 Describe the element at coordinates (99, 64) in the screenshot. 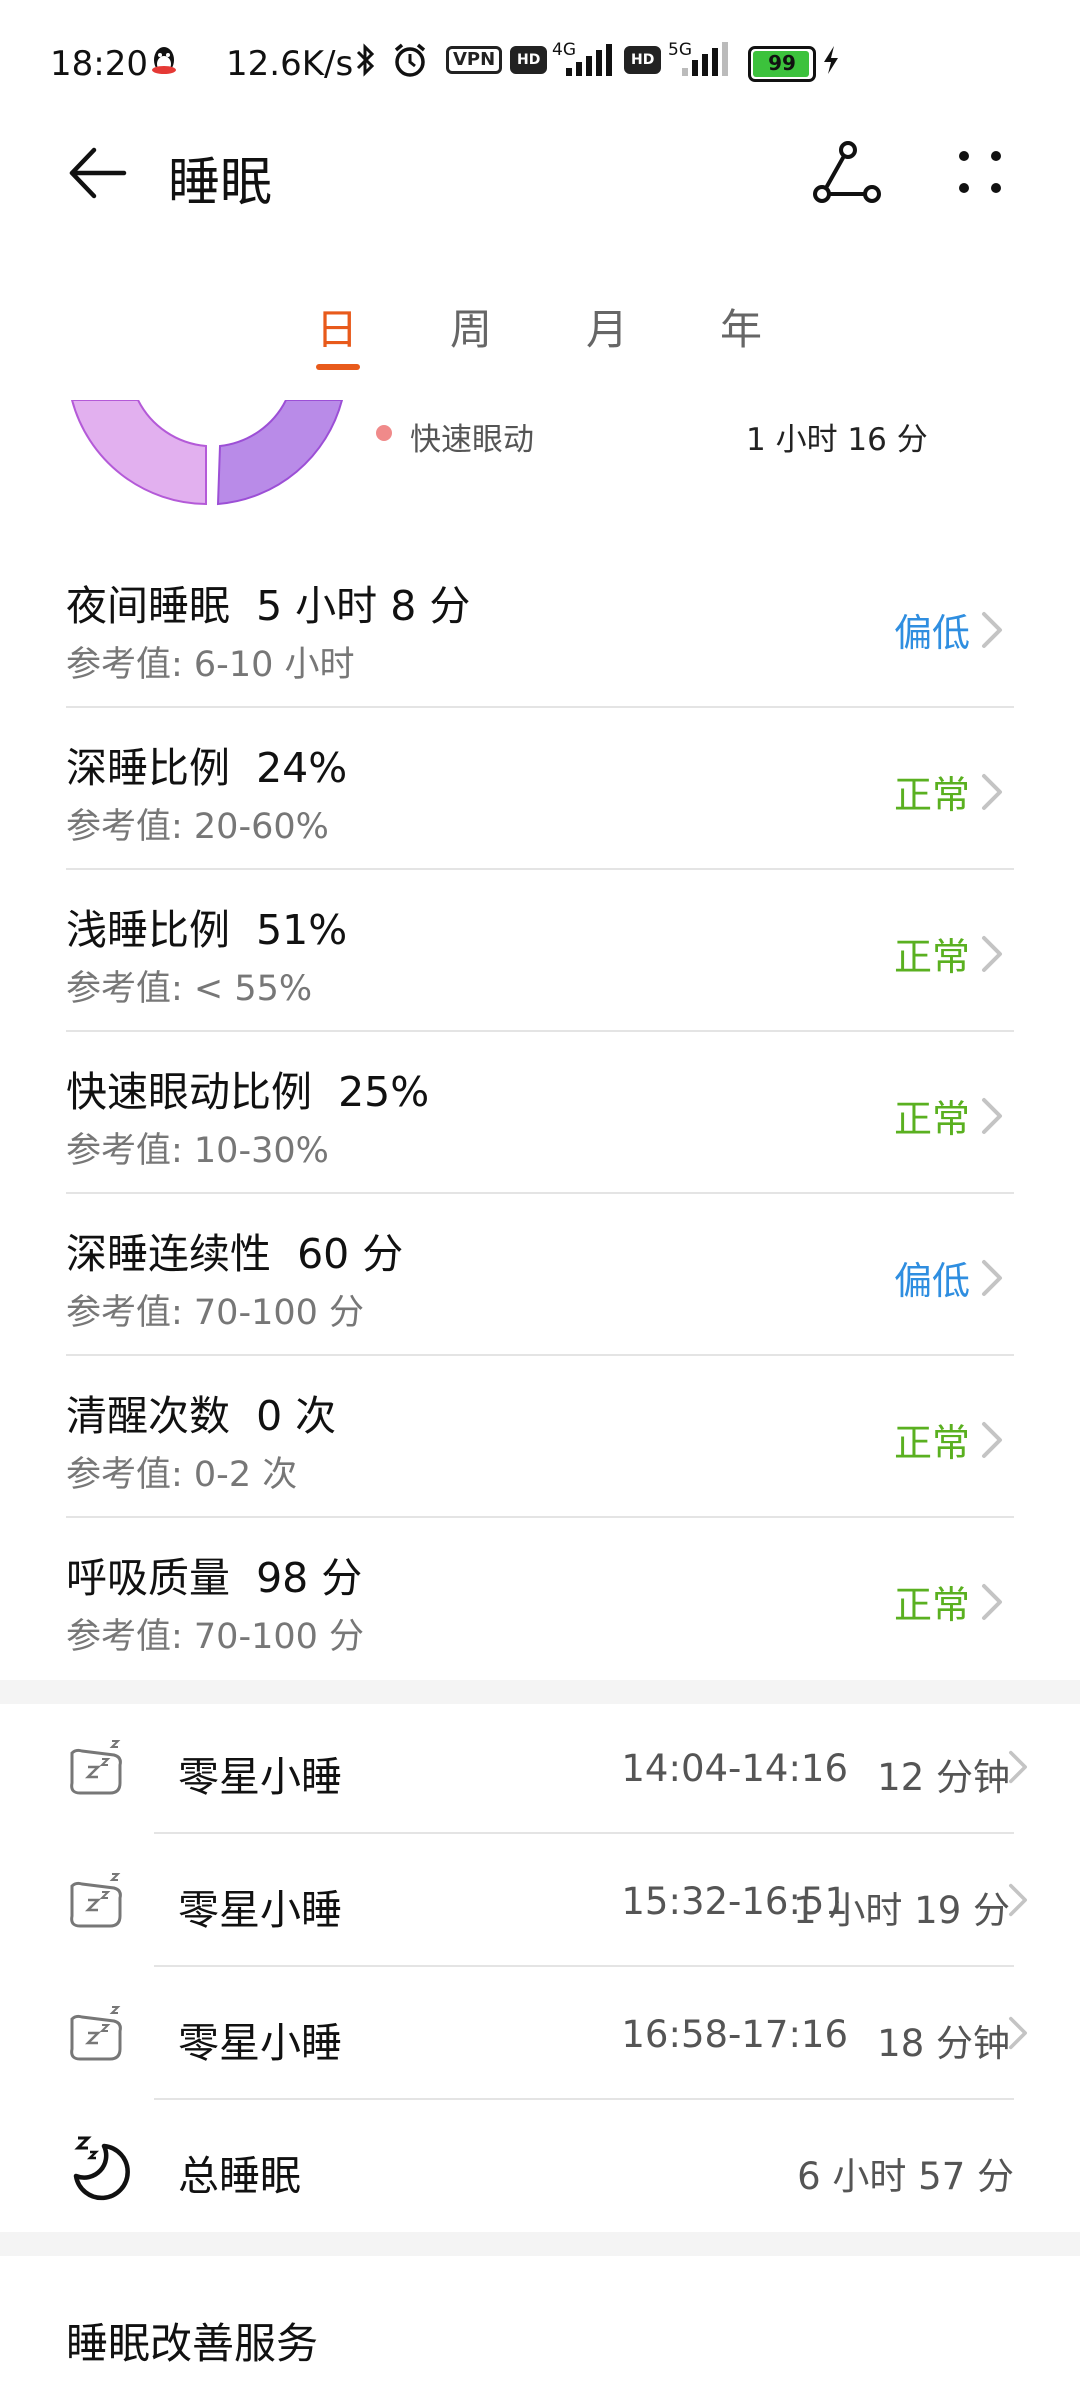

I see `status-time: 18:20` at that location.